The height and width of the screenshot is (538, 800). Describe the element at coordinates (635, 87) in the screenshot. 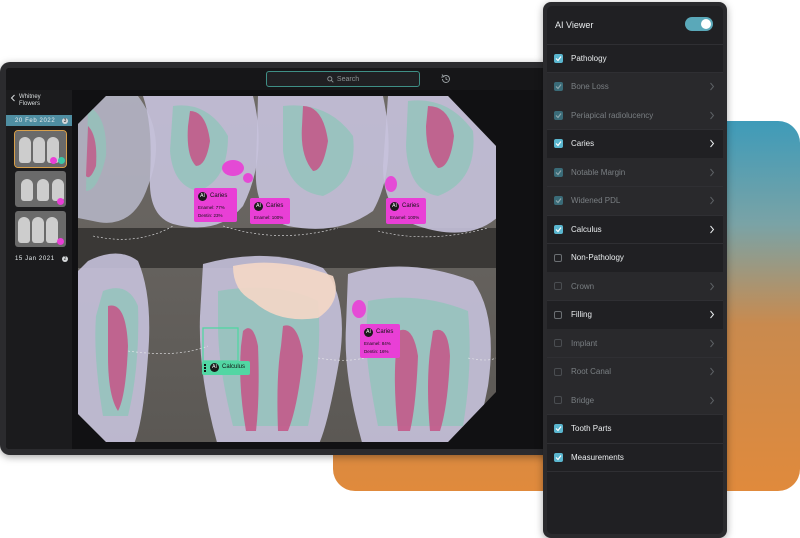

I see `layer-row: Bone Loss` at that location.